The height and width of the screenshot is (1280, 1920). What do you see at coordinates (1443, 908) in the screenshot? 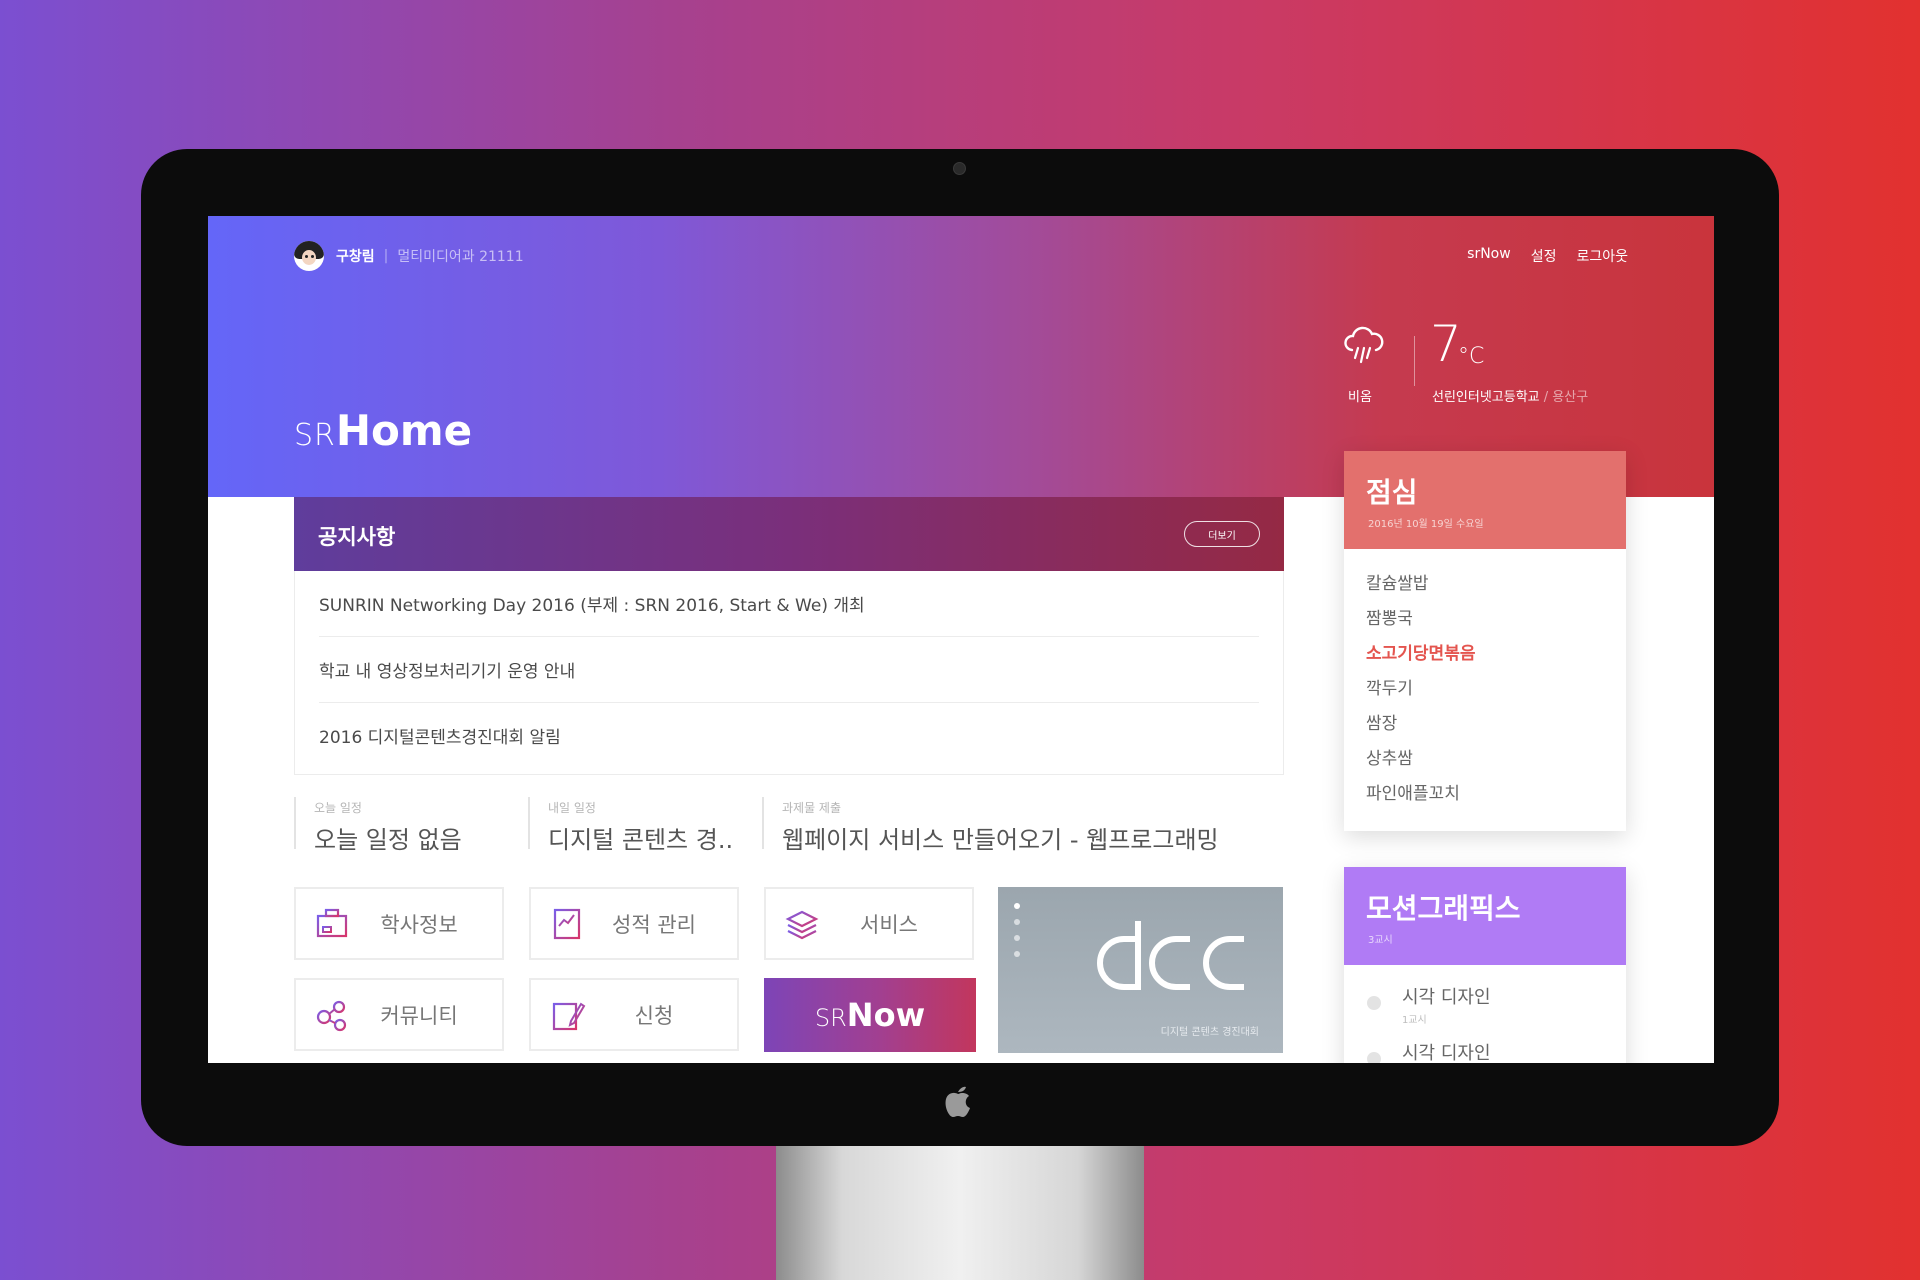
I see `timetable-title: 모션그래픽스` at bounding box center [1443, 908].